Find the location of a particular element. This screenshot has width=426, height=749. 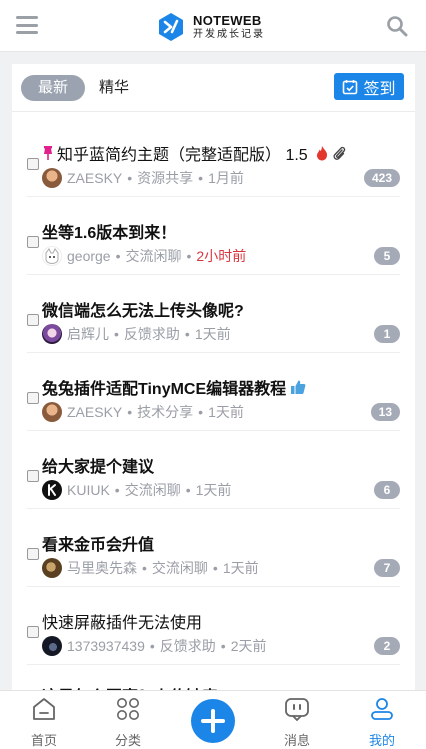

tab-latest: 最新 is located at coordinates (53, 88).